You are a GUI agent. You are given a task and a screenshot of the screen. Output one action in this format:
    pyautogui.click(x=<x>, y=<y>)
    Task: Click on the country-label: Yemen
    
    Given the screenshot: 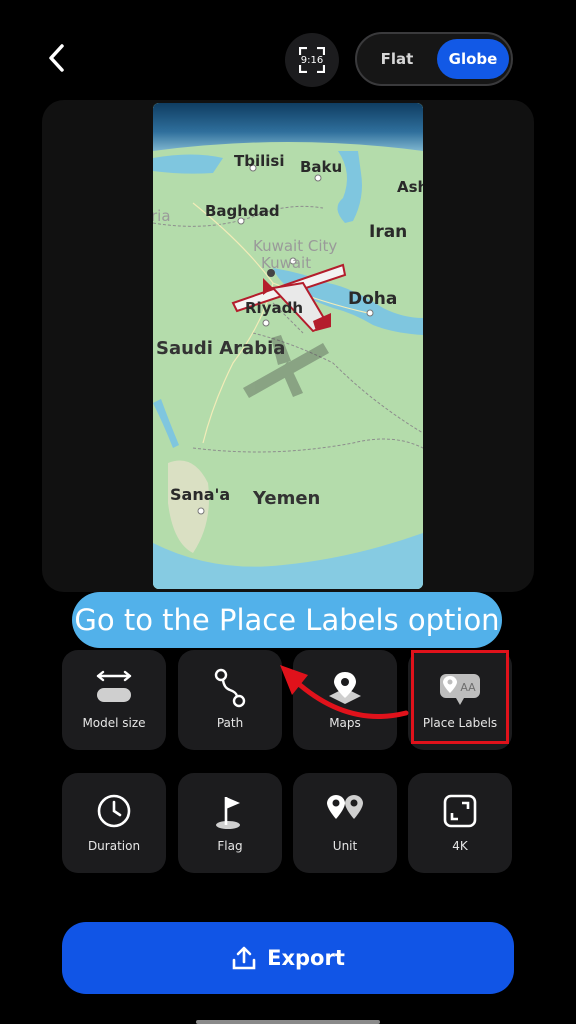 What is the action you would take?
    pyautogui.click(x=287, y=498)
    